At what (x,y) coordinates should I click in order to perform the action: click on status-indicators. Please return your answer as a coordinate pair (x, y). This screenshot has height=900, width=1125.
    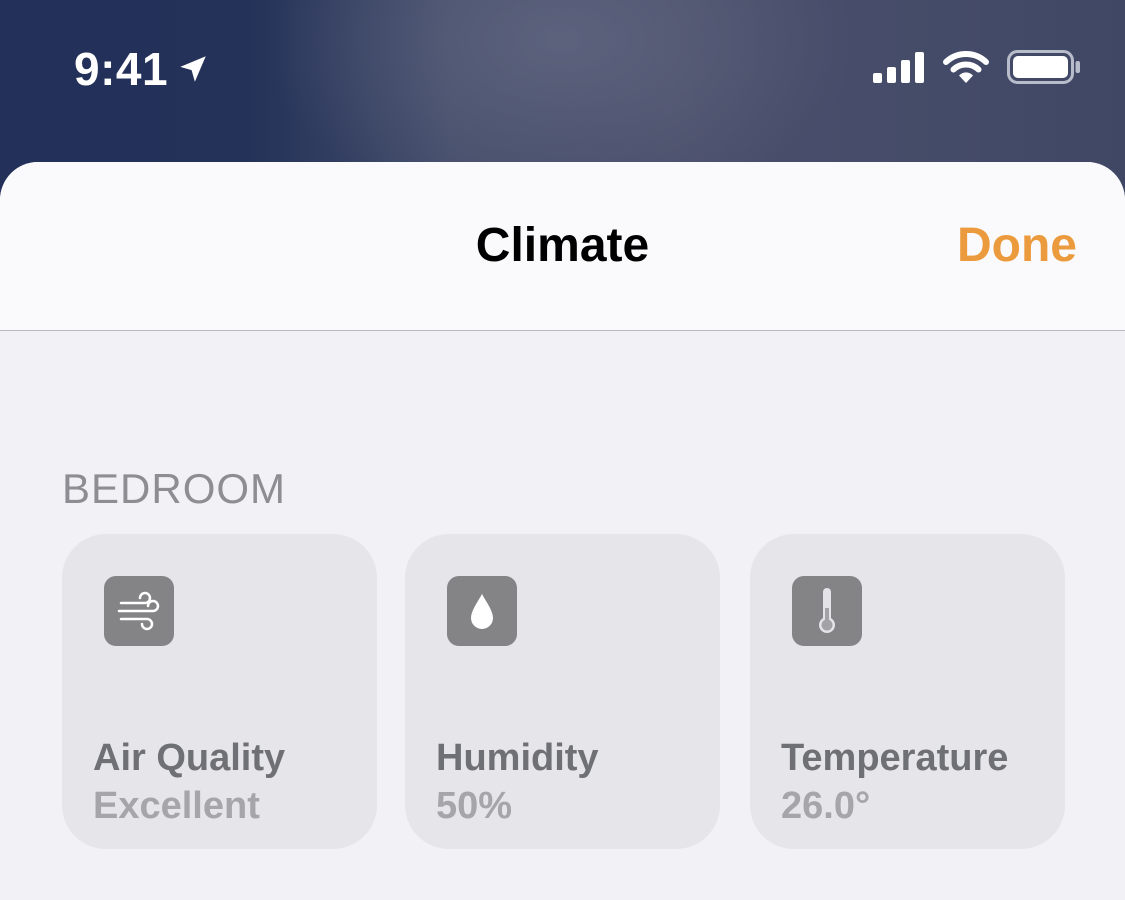
    Looking at the image, I should click on (977, 67).